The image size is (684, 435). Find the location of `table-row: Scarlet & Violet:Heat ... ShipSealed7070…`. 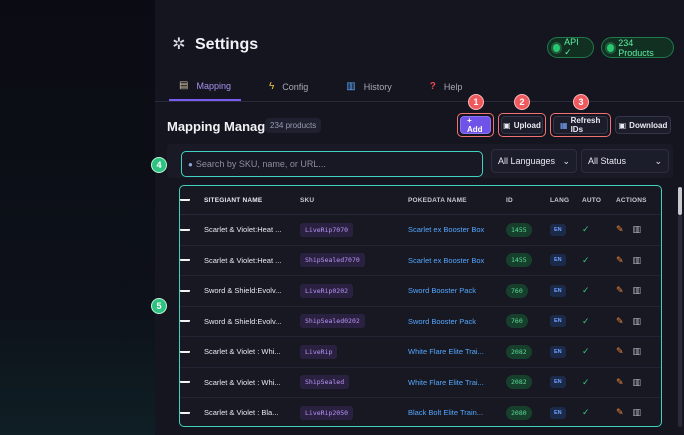

table-row: Scarlet & Violet:Heat ... ShipSealed7070… is located at coordinates (420, 261).